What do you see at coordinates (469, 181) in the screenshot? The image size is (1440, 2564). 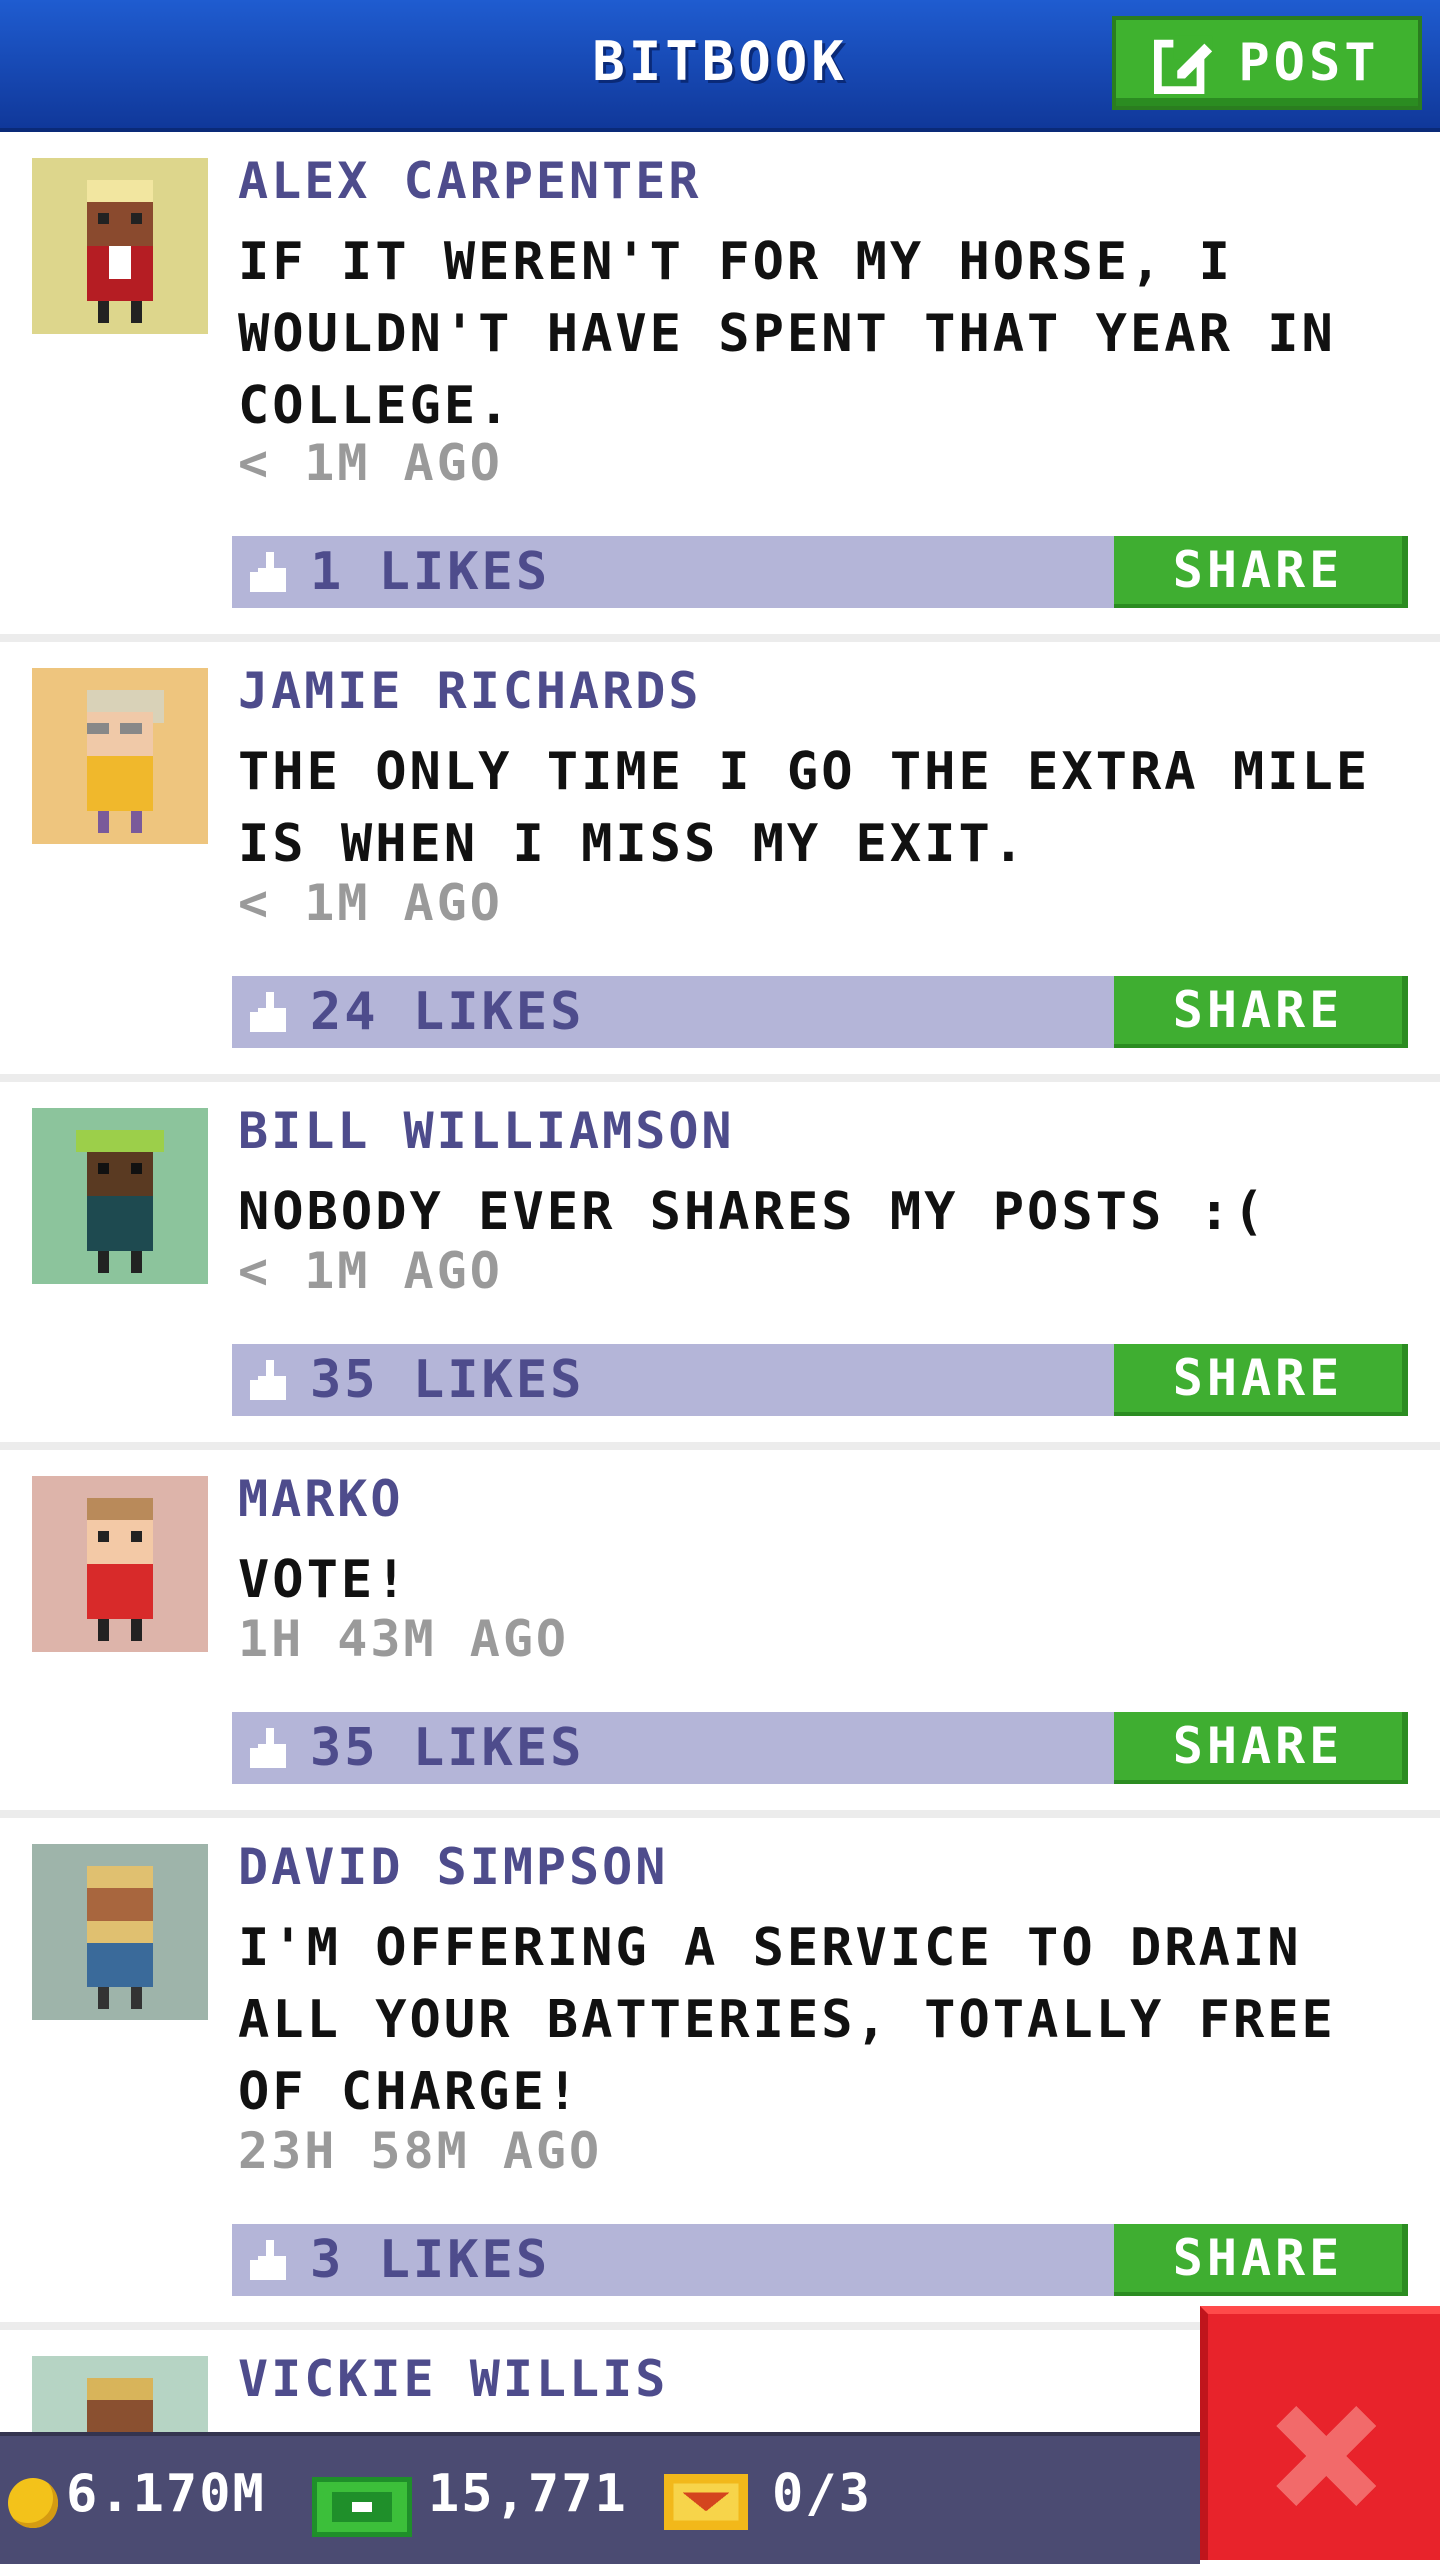 I see `post-author: ALEX CARPENTER` at bounding box center [469, 181].